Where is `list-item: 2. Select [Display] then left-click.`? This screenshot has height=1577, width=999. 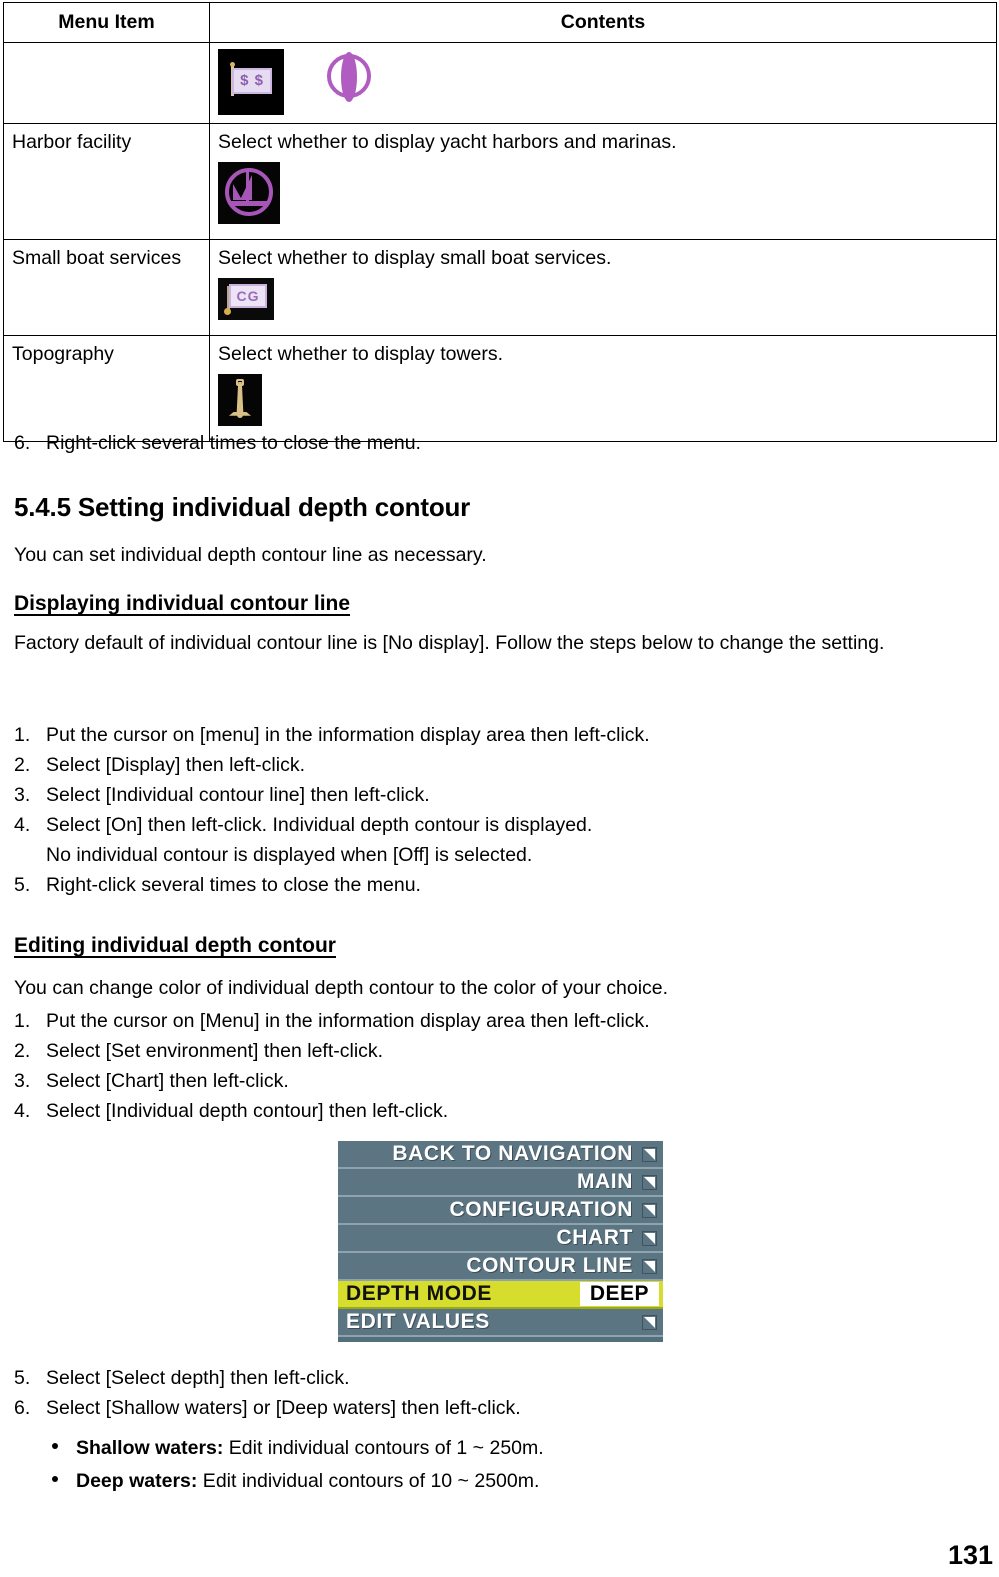
list-item: 2. Select [Display] then left-click. is located at coordinates (490, 765).